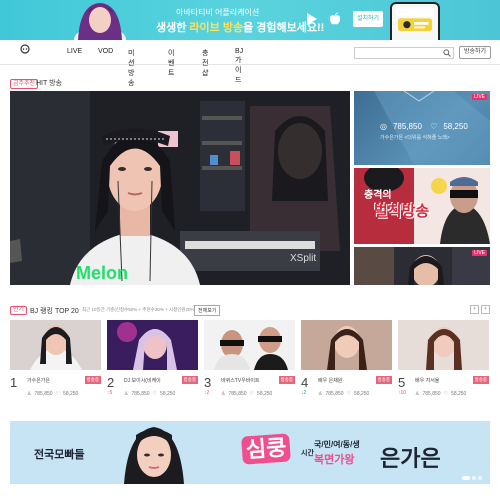 The width and height of the screenshot is (500, 500). What do you see at coordinates (142, 381) in the screenshot?
I see `bj-name: DJ 보이시(비케이` at bounding box center [142, 381].